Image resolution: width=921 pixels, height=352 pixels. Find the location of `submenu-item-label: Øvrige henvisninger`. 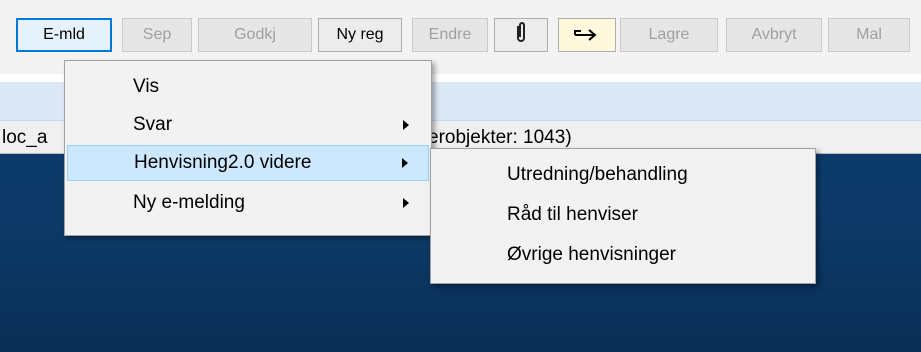

submenu-item-label: Øvrige henvisninger is located at coordinates (591, 254).